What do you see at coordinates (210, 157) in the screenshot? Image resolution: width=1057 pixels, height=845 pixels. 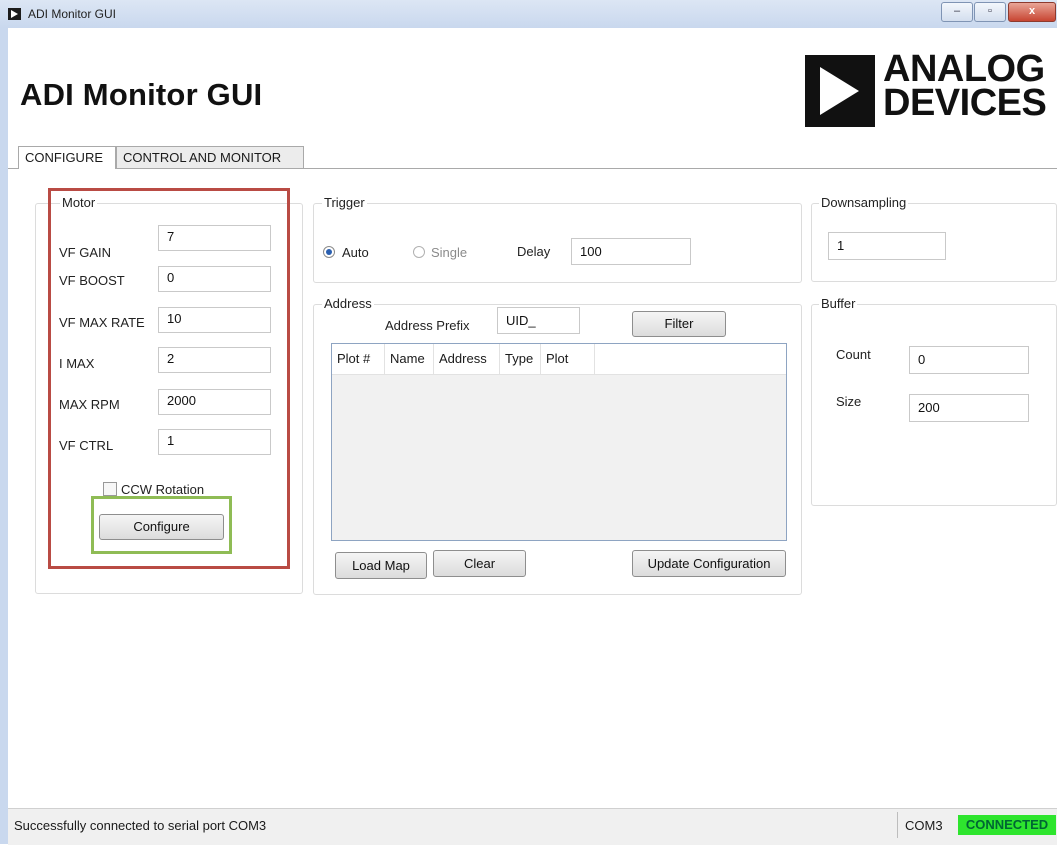 I see `tab-control-and-monitor: CONTROL AND MONITOR` at bounding box center [210, 157].